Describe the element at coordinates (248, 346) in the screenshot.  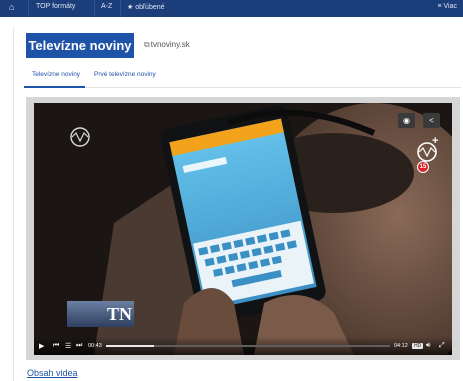
I see `progress-bar` at that location.